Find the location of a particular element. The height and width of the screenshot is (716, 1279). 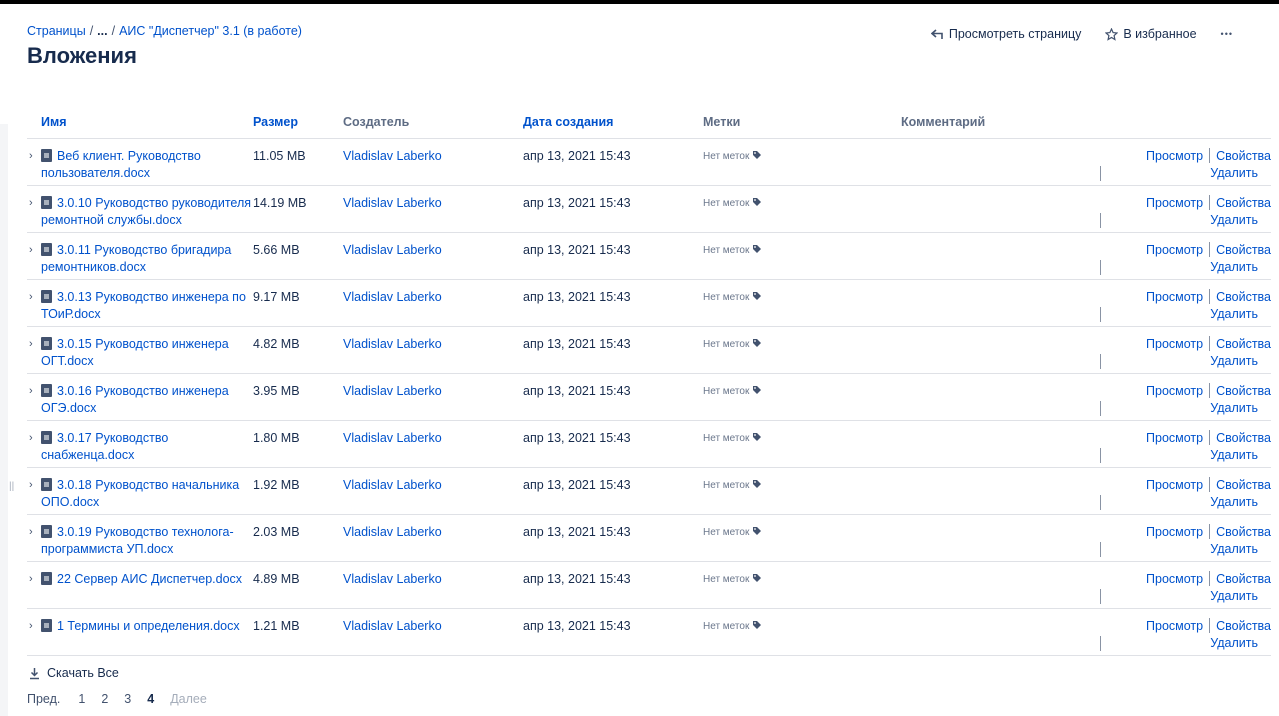

attachment-name-link: 3.0.18 Руководство начальника ОПО.docx is located at coordinates (140, 493).